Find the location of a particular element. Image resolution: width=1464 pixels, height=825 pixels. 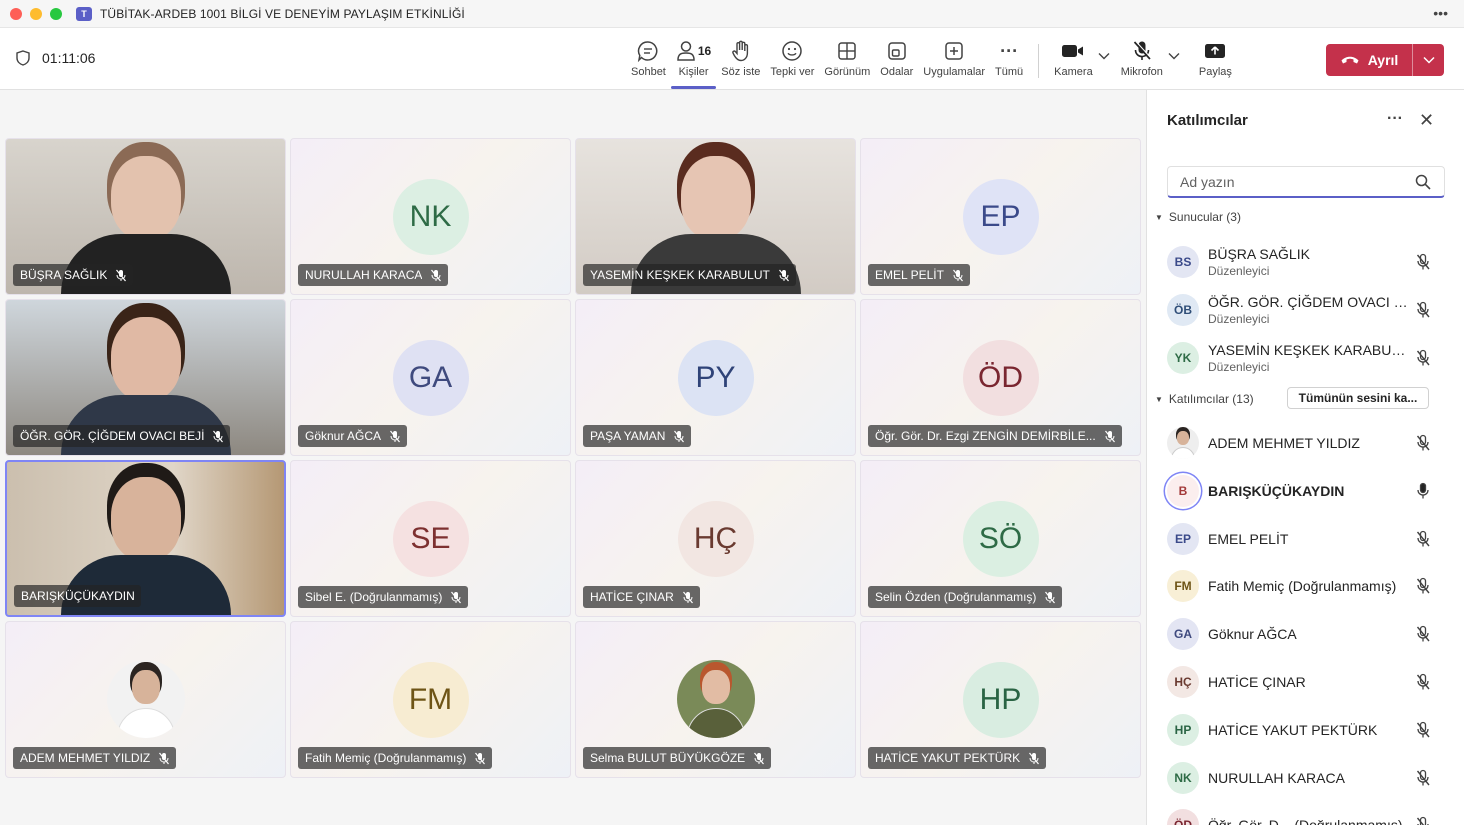

people-icon is located at coordinates (686, 51).